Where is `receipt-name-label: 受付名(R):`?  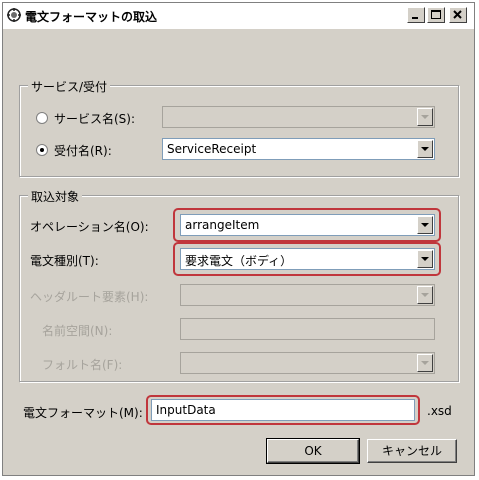
receipt-name-label: 受付名(R): is located at coordinates (83, 151).